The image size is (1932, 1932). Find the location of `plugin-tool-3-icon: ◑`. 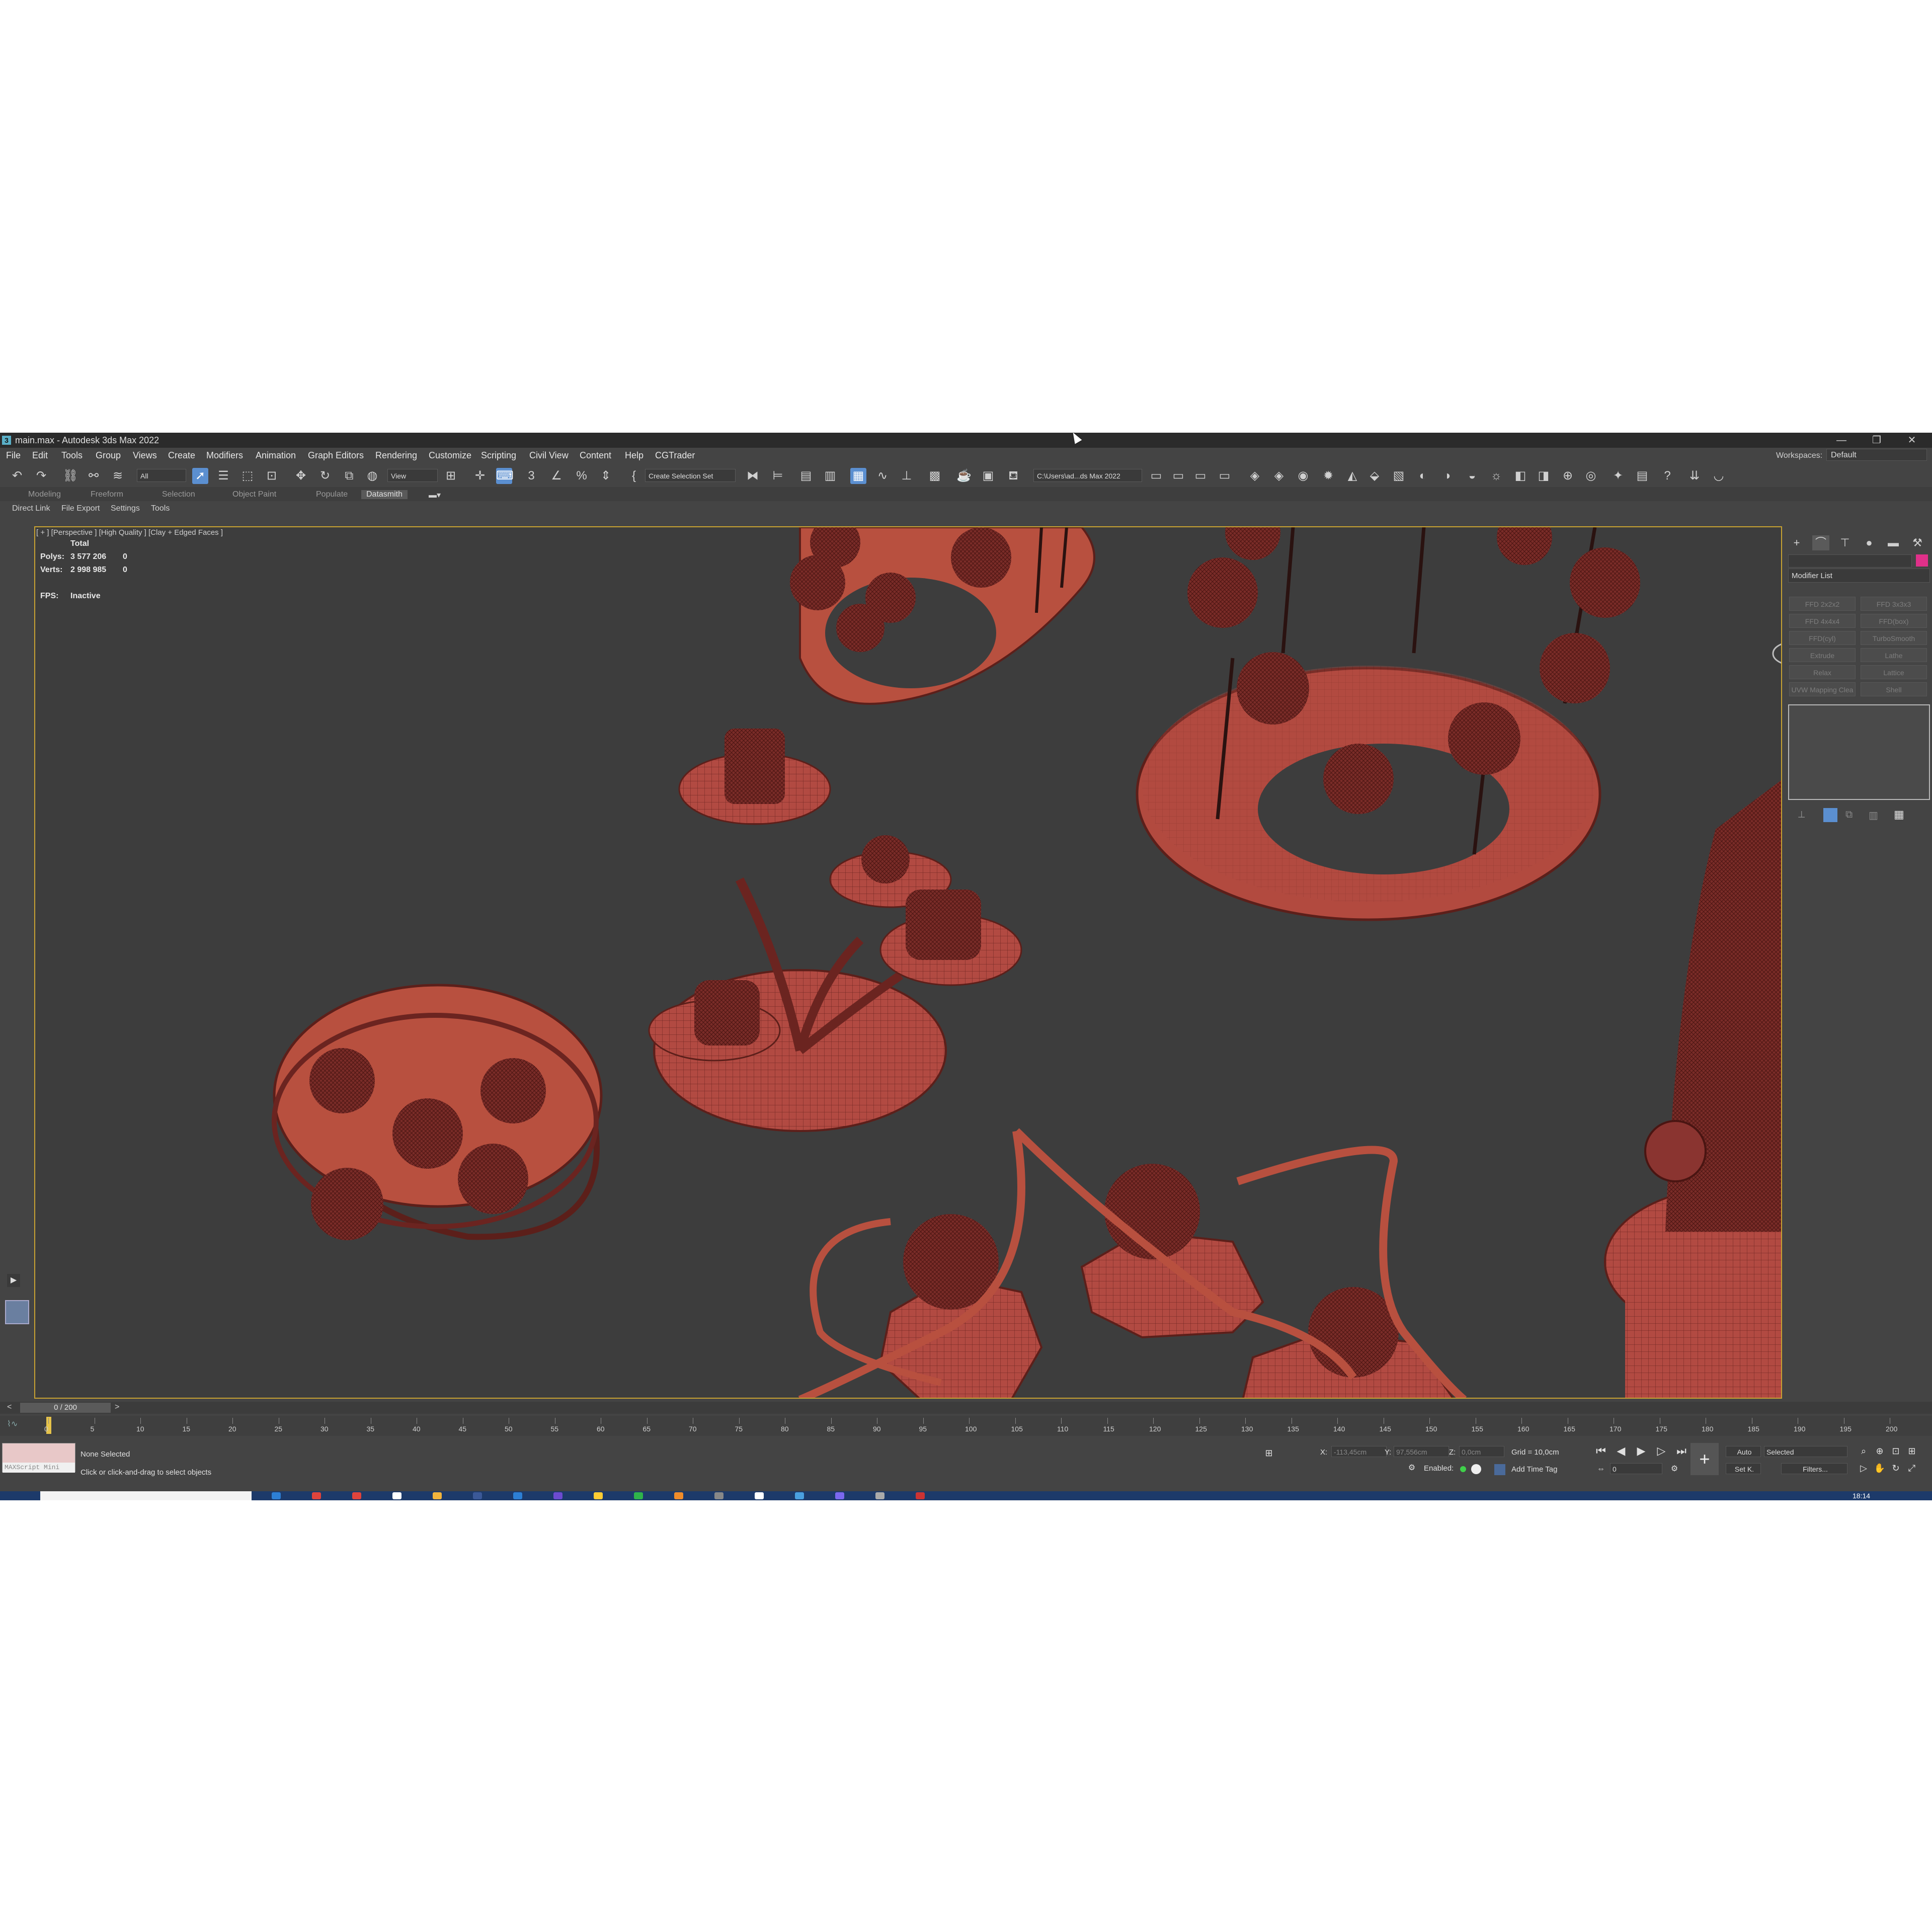

plugin-tool-3-icon: ◑ is located at coordinates (1447, 476).